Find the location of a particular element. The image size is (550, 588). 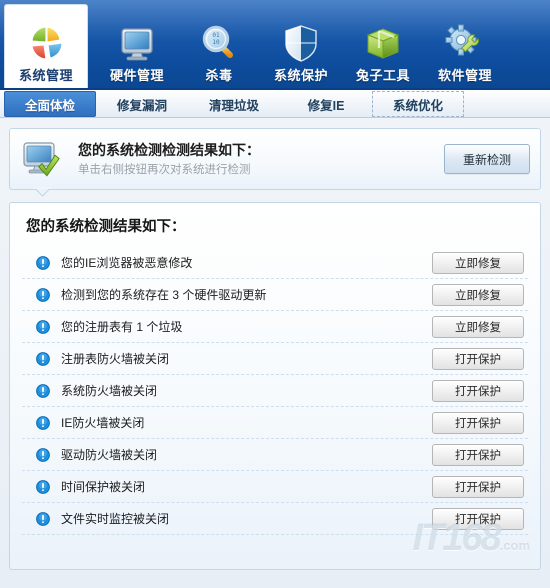

panel-pointer-shim is located at coordinates (43, 188).